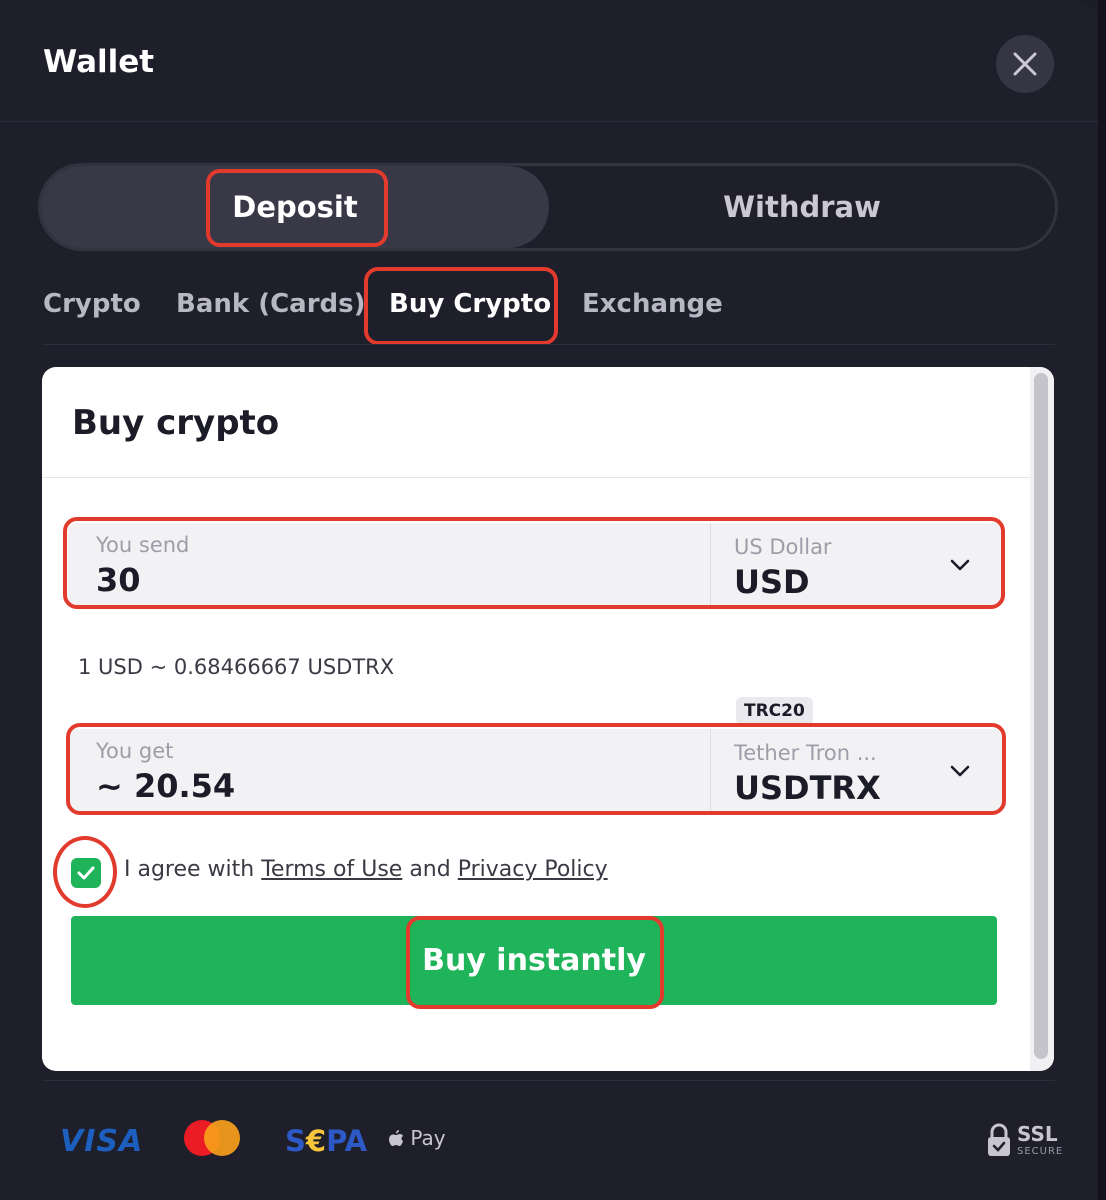  I want to click on deposit-method-tabs: Crypto Bank (Cards) Buy Crypto Exchange, so click(549, 304).